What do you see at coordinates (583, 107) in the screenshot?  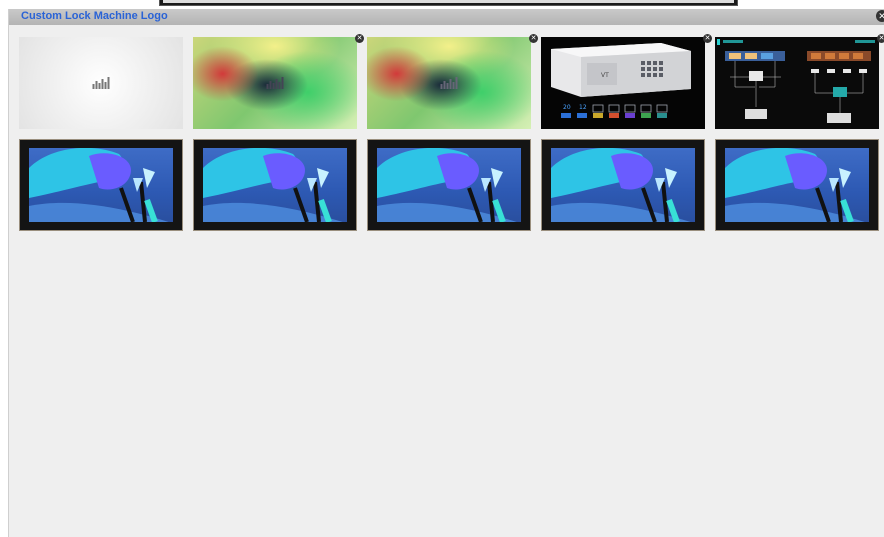 I see `machine-label-b: 12` at bounding box center [583, 107].